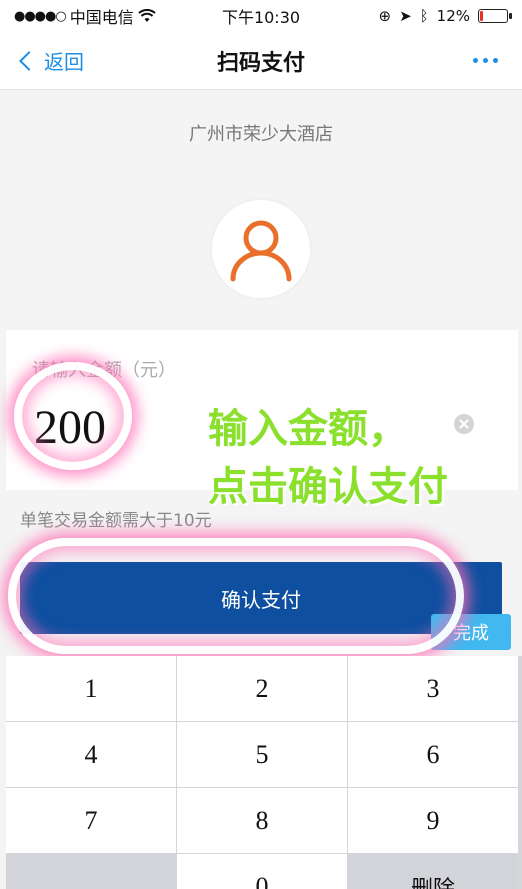 The image size is (522, 889). What do you see at coordinates (261, 134) in the screenshot?
I see `merchant-name: 广州市荣少大酒店` at bounding box center [261, 134].